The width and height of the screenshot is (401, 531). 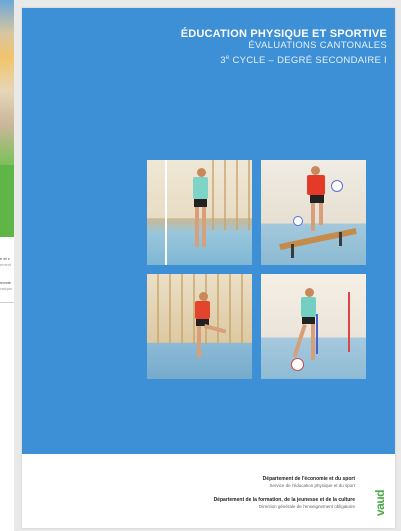 I want to click on previous-page-text: ratique, so click(x=6, y=288).